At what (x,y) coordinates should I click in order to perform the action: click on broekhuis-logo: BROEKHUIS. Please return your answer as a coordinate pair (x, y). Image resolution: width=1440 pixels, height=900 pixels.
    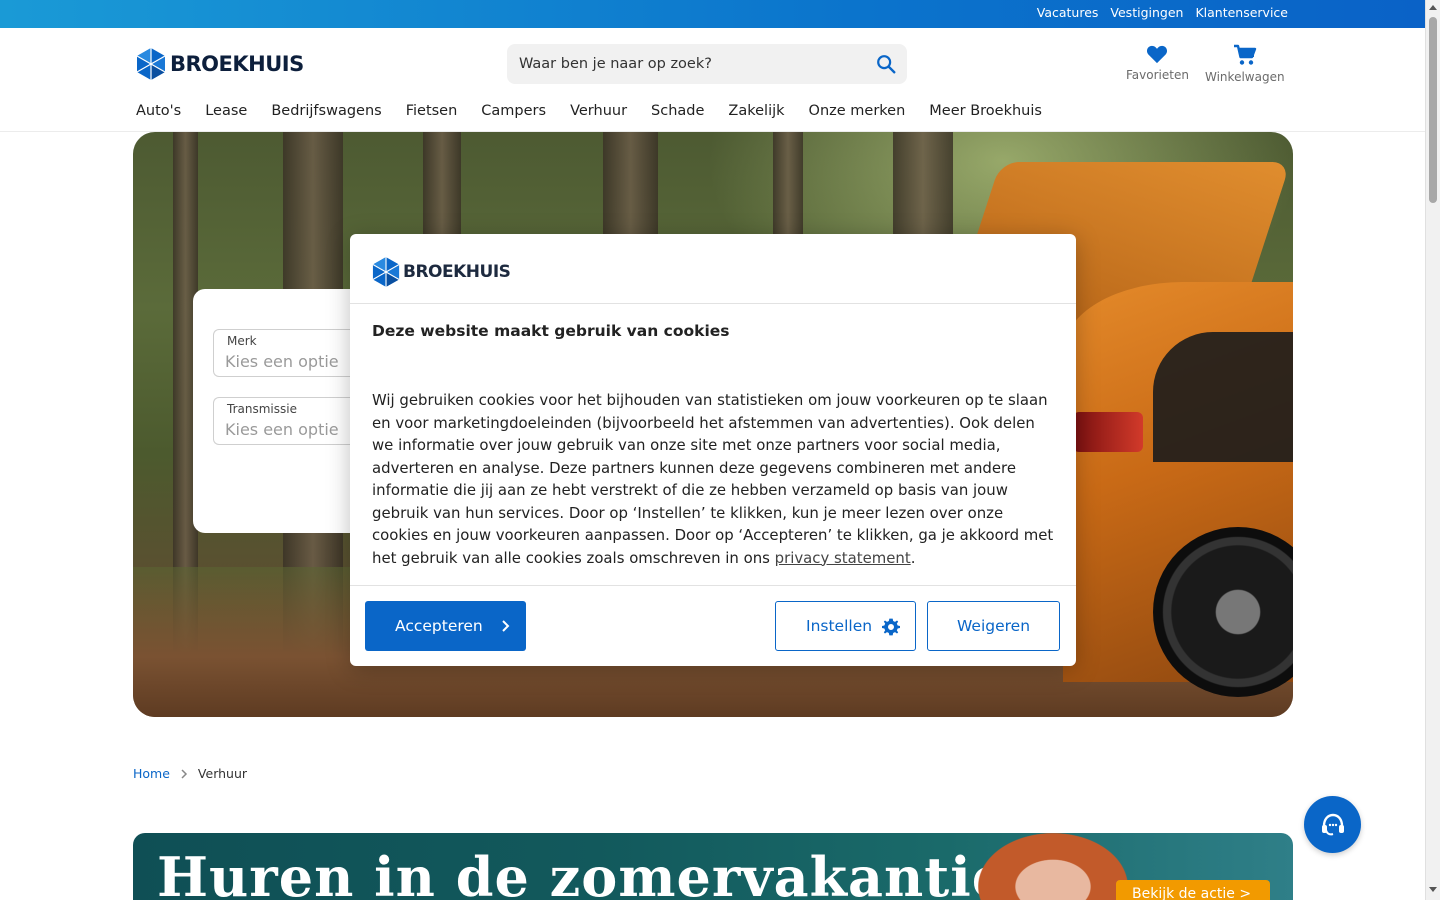
    Looking at the image, I should click on (220, 64).